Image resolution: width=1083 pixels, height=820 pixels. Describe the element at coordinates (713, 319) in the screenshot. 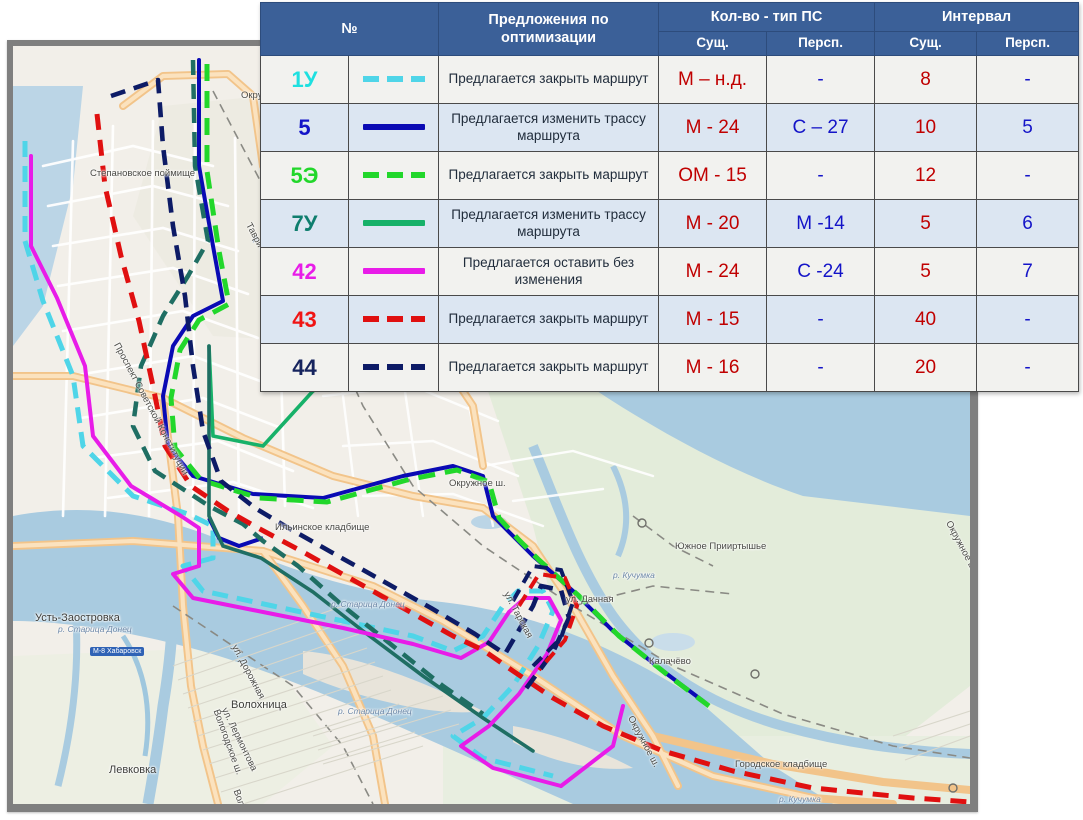

I see `ps-existing: М - 15` at that location.